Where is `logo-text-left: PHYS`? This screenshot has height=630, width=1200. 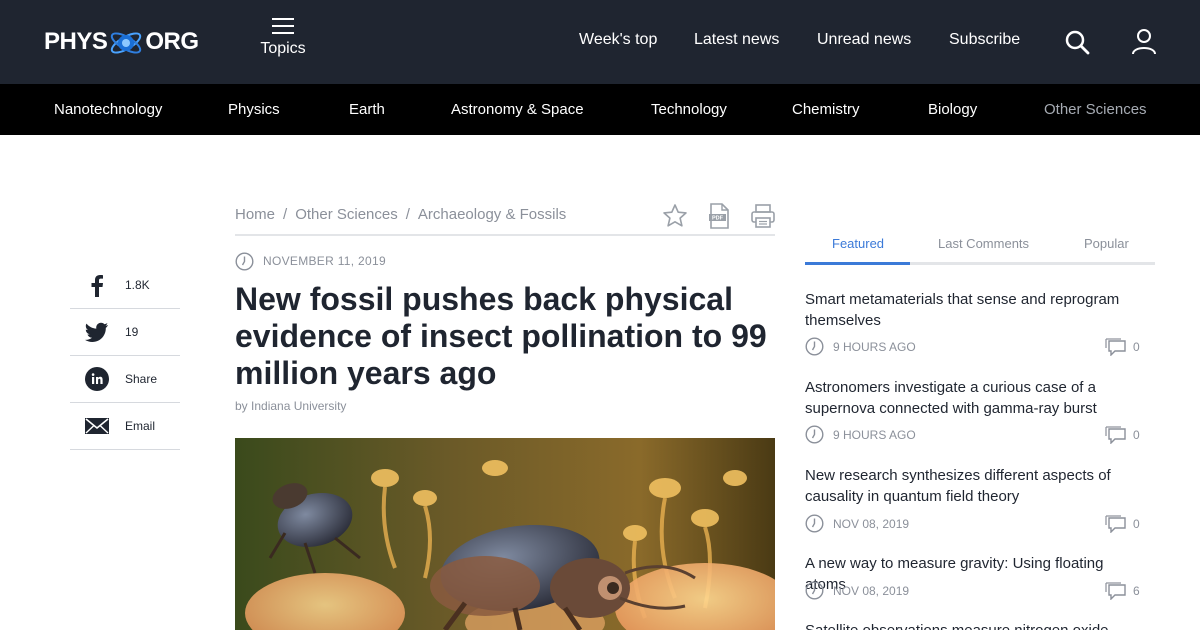 logo-text-left: PHYS is located at coordinates (76, 41).